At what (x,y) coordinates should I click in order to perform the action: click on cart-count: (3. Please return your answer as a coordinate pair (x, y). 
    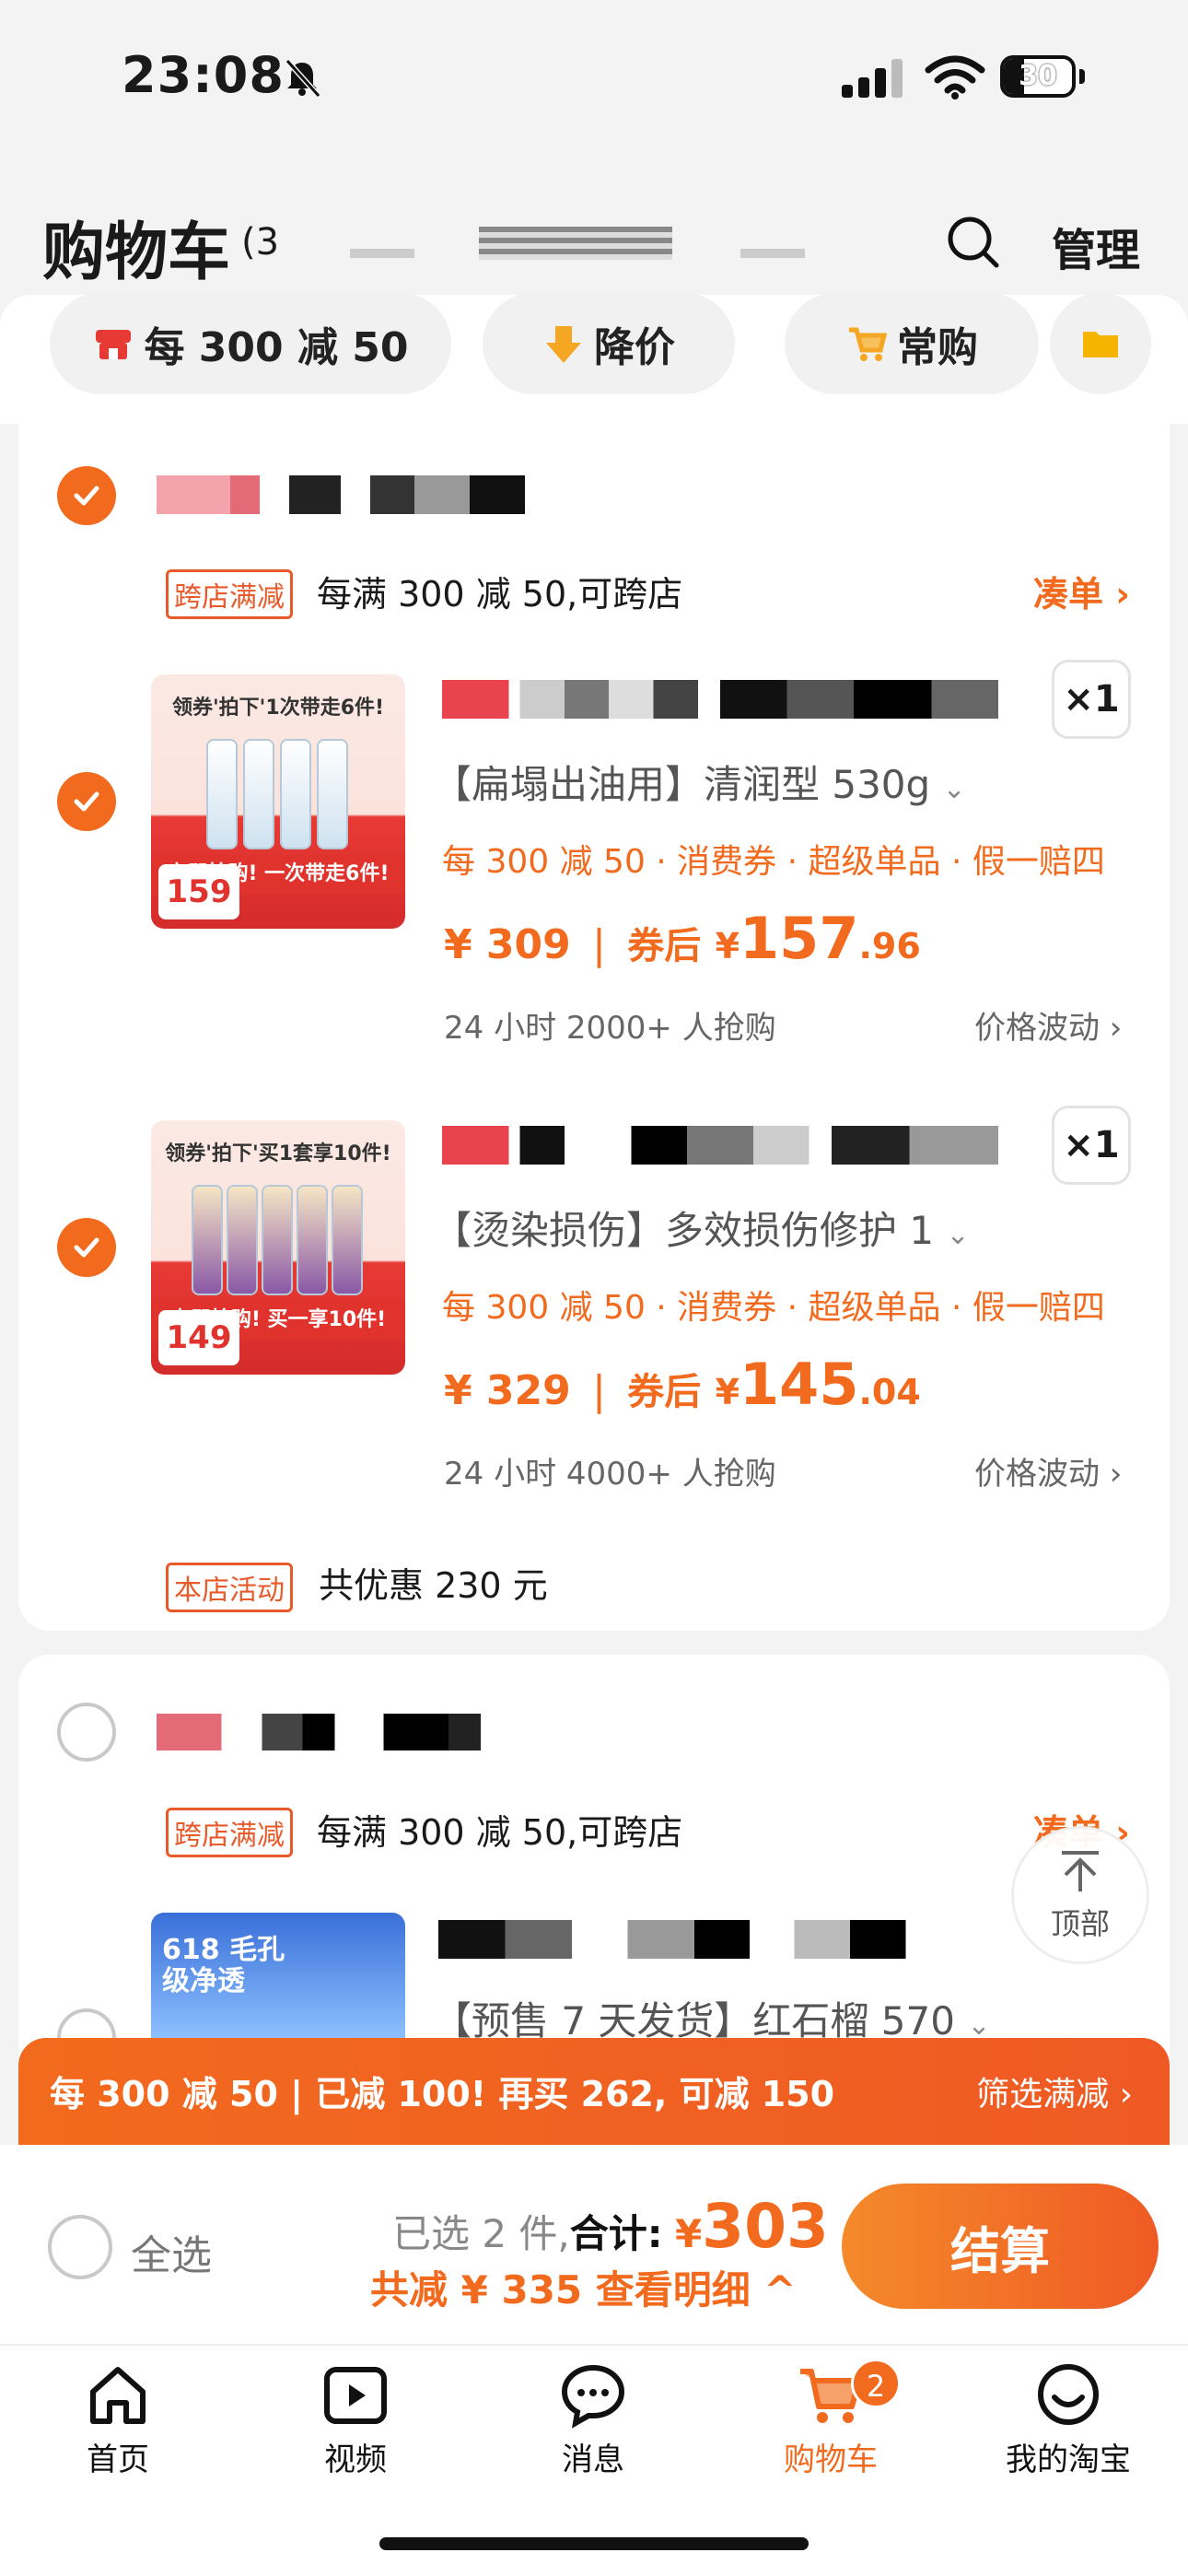
    Looking at the image, I should click on (260, 242).